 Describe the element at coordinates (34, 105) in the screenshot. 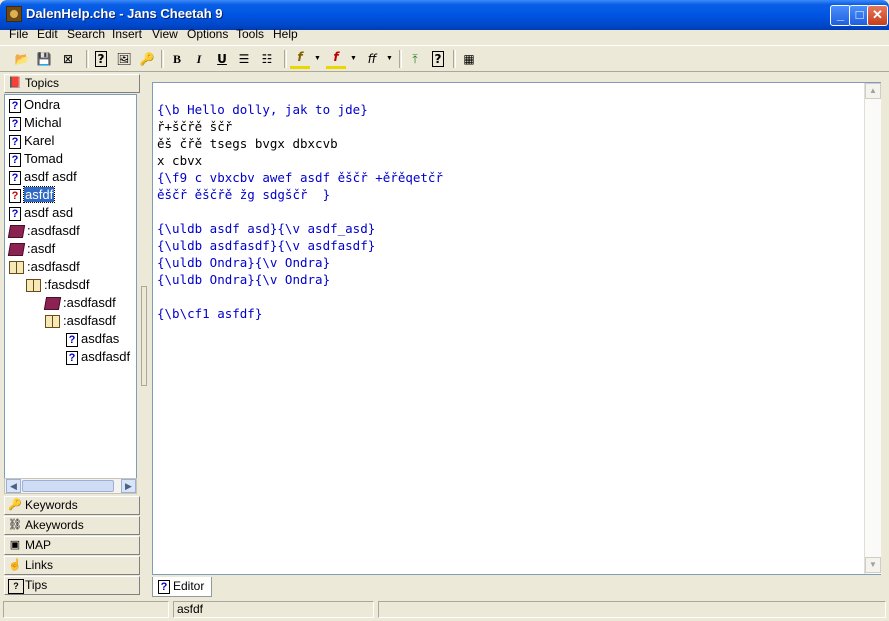

I see `tree-item: ? Ondra` at that location.